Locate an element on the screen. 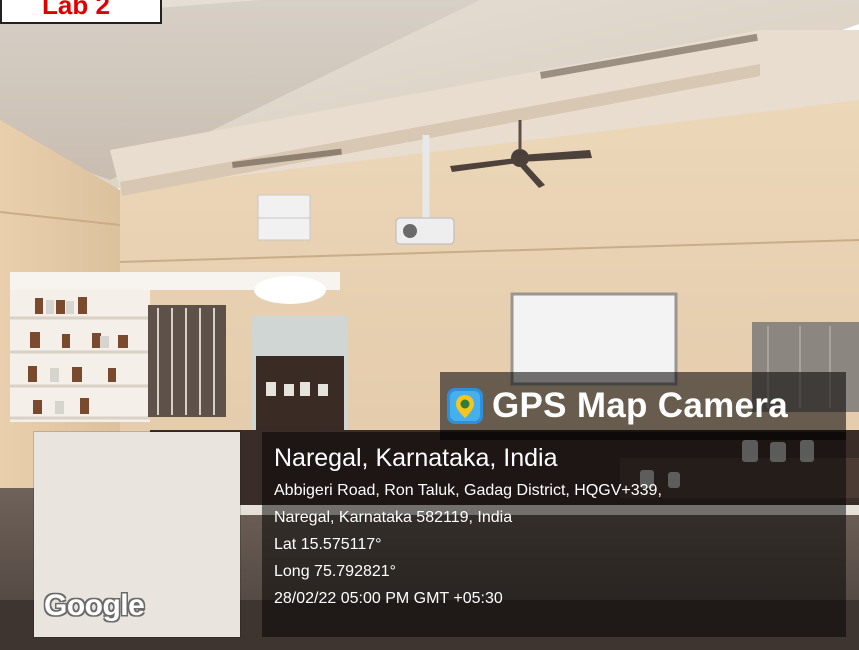 The height and width of the screenshot is (650, 859). address-line-2: Naregal, Karnataka 582119, India is located at coordinates (393, 517).